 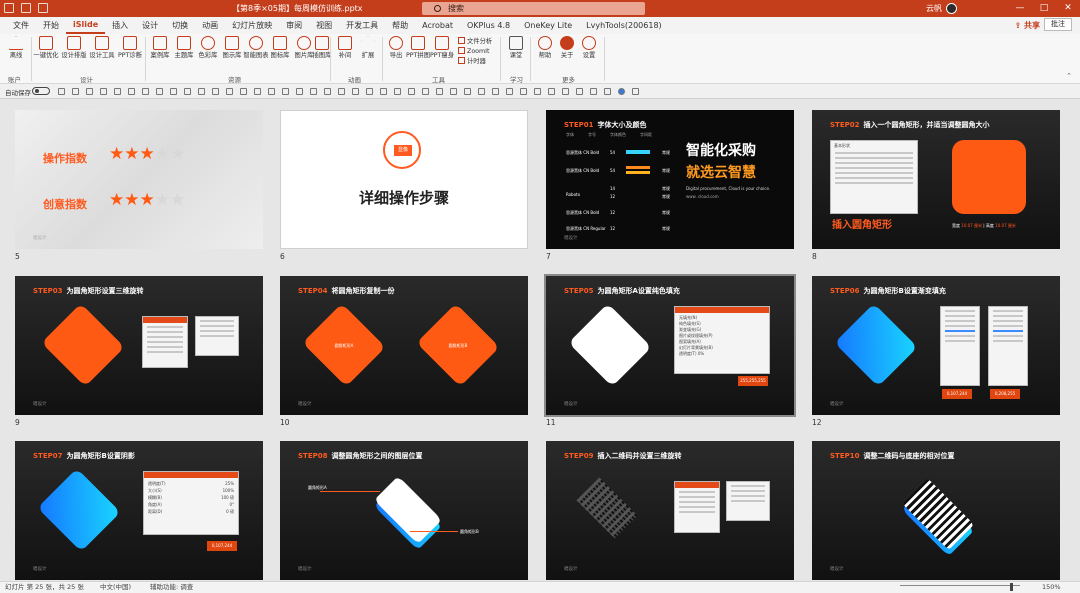 What do you see at coordinates (936, 510) in the screenshot?
I see `slide-thumbnail-16: STEP10 调整二维码与底座的相对位置 唱设计` at bounding box center [936, 510].